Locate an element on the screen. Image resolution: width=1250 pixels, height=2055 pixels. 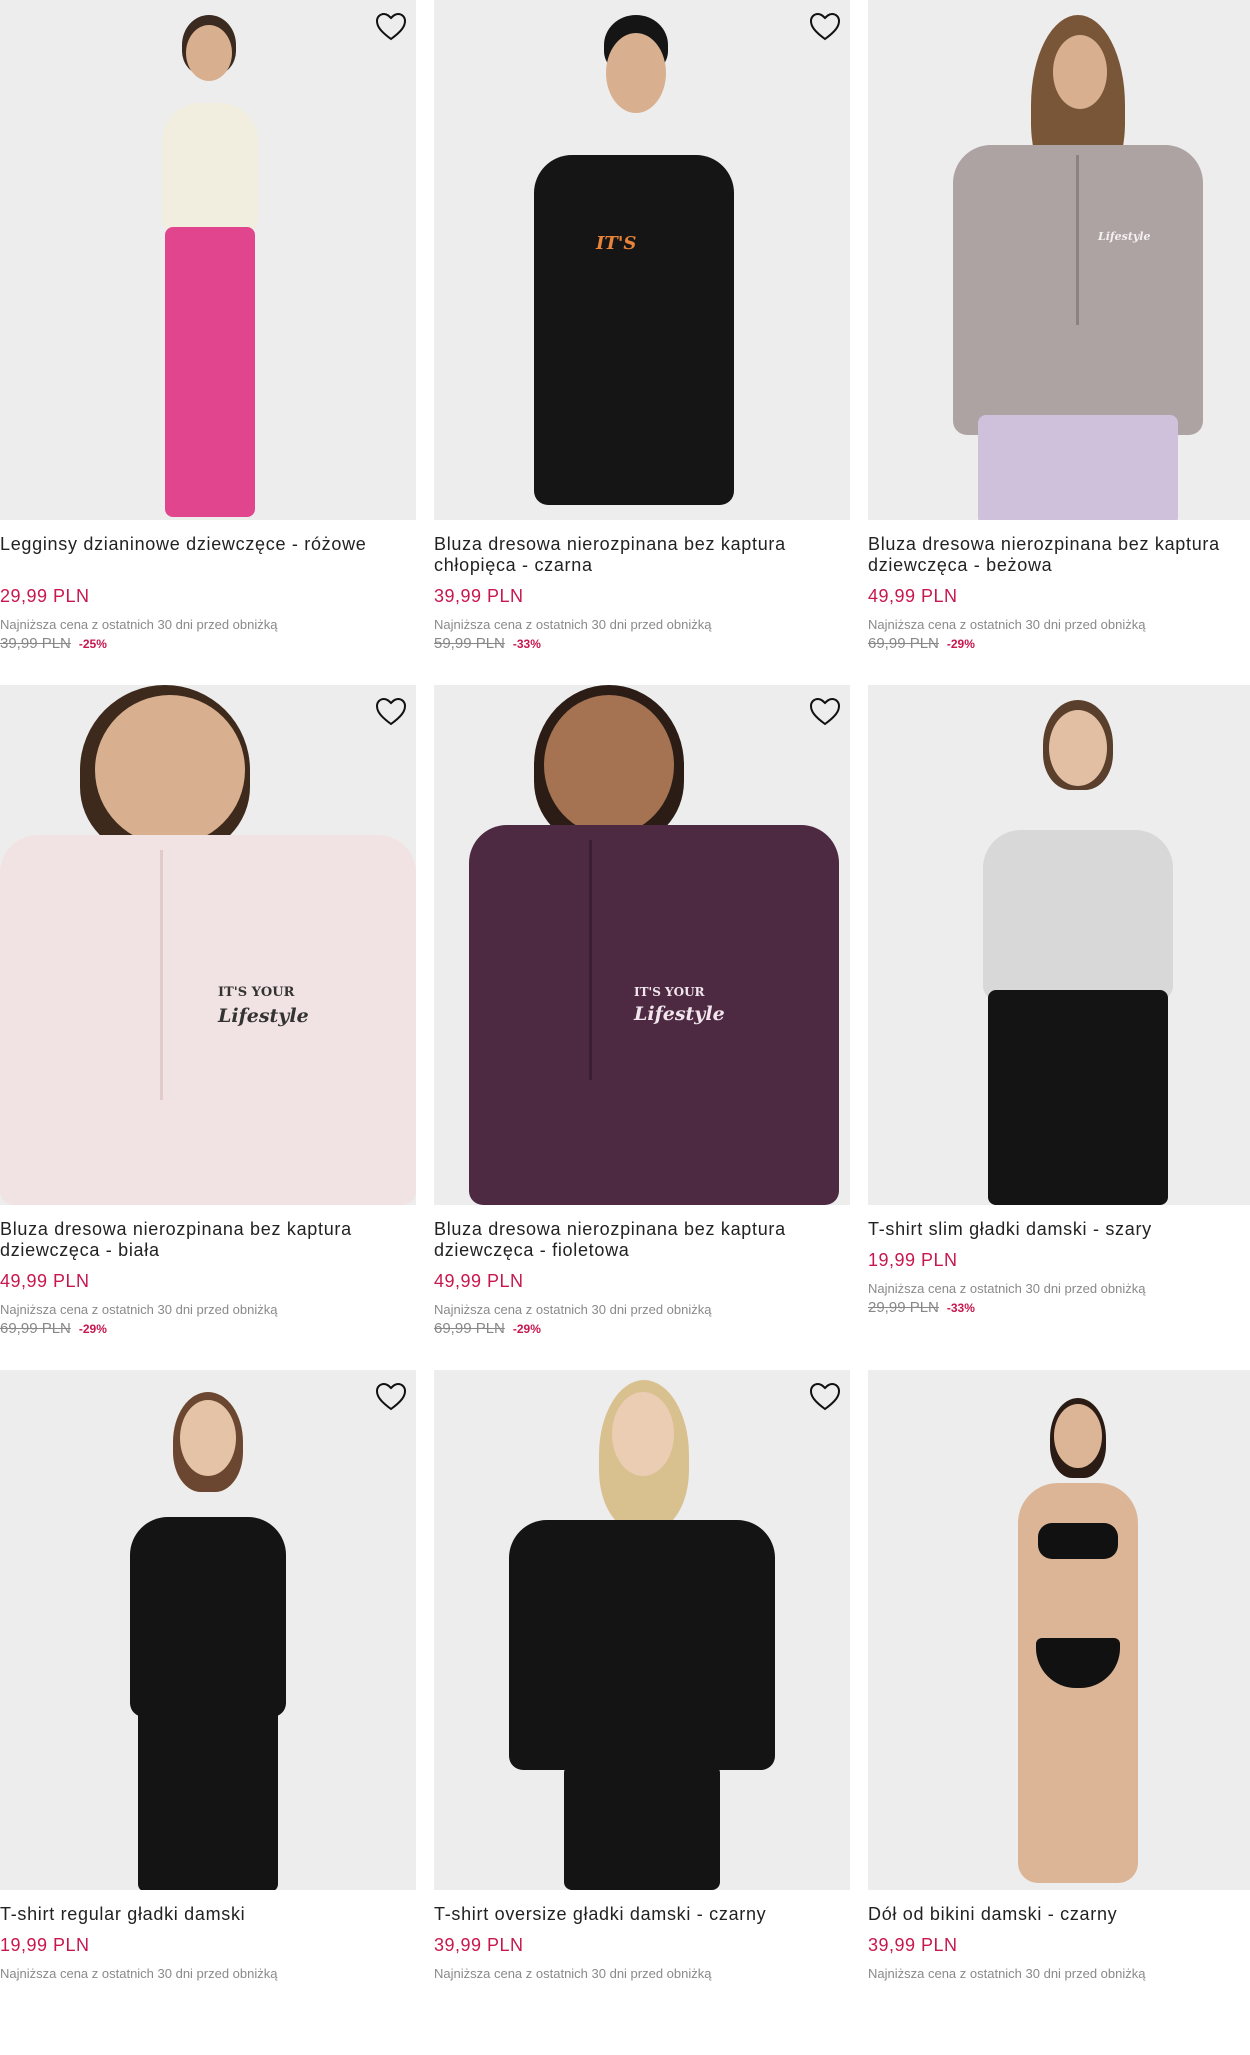
old-price-row: 29,99 PLN -33% is located at coordinates (1059, 1307).